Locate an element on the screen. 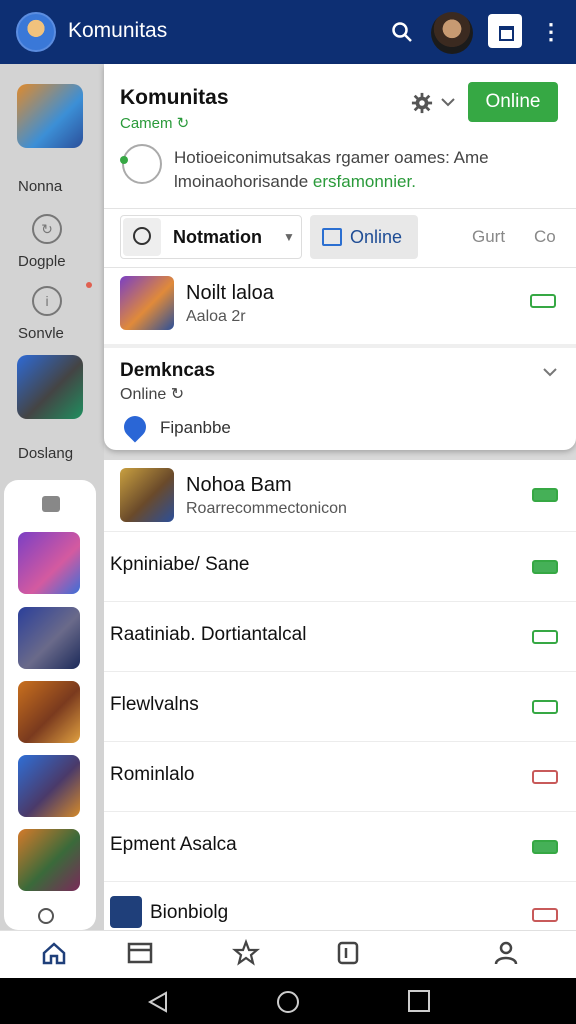 This screenshot has height=1024, width=576. star-icon is located at coordinates (246, 953).